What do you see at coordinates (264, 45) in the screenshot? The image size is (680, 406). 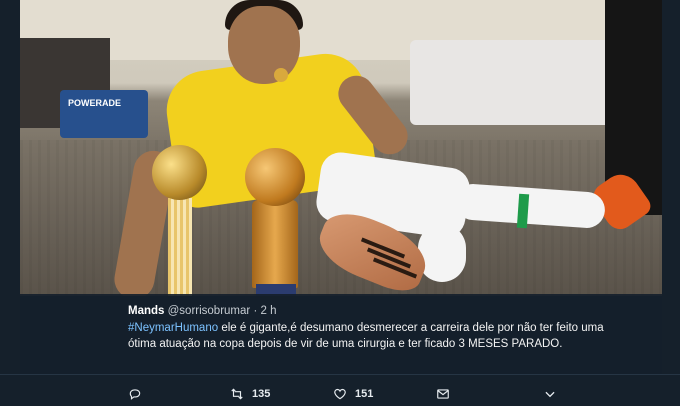 I see `photo-head` at bounding box center [264, 45].